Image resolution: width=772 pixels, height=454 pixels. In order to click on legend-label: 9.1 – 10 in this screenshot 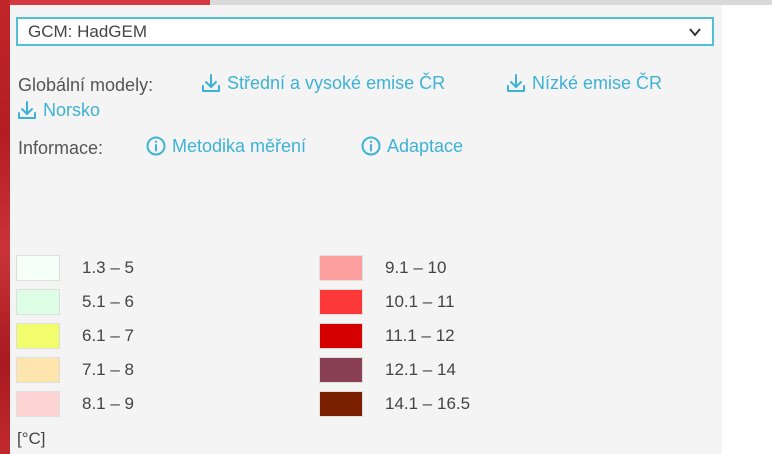, I will do `click(416, 267)`.